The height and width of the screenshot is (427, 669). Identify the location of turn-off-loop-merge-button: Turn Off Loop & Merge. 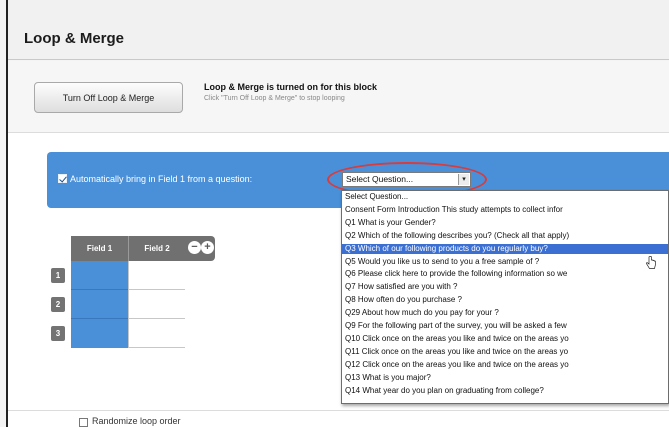
(108, 97).